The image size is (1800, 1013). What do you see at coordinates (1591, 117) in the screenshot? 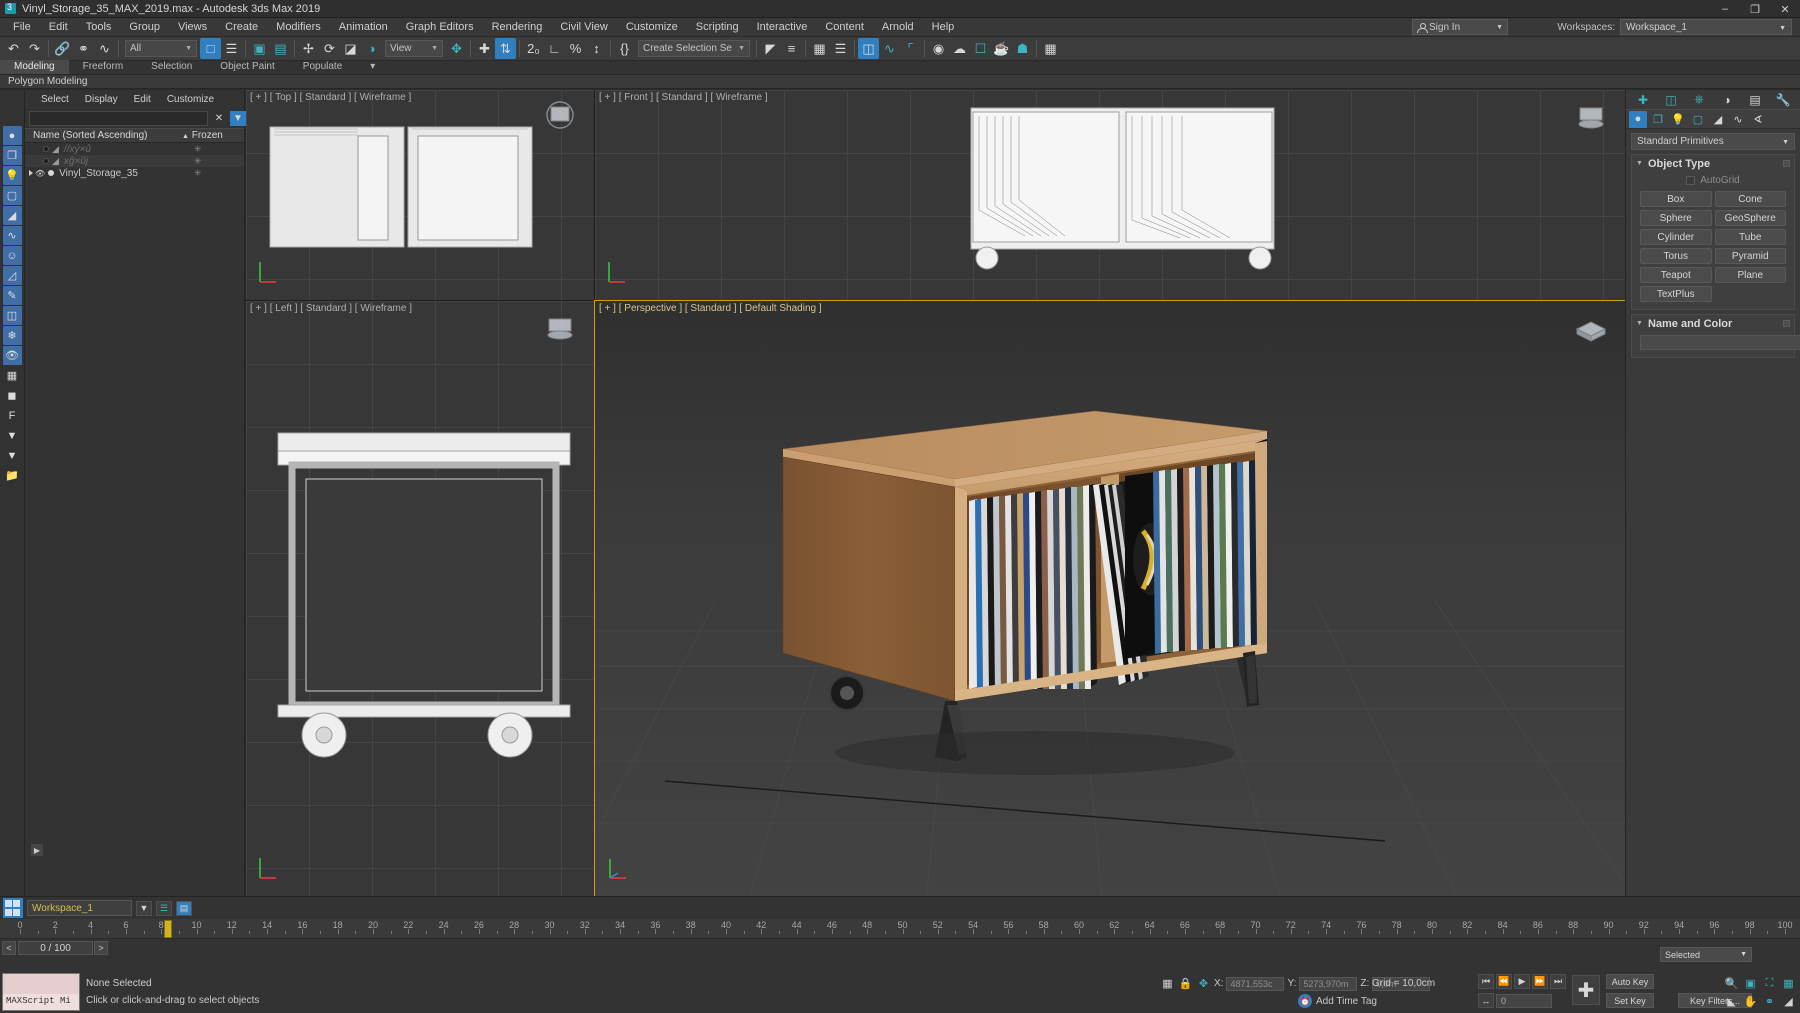
I see `view-cube-front` at bounding box center [1591, 117].